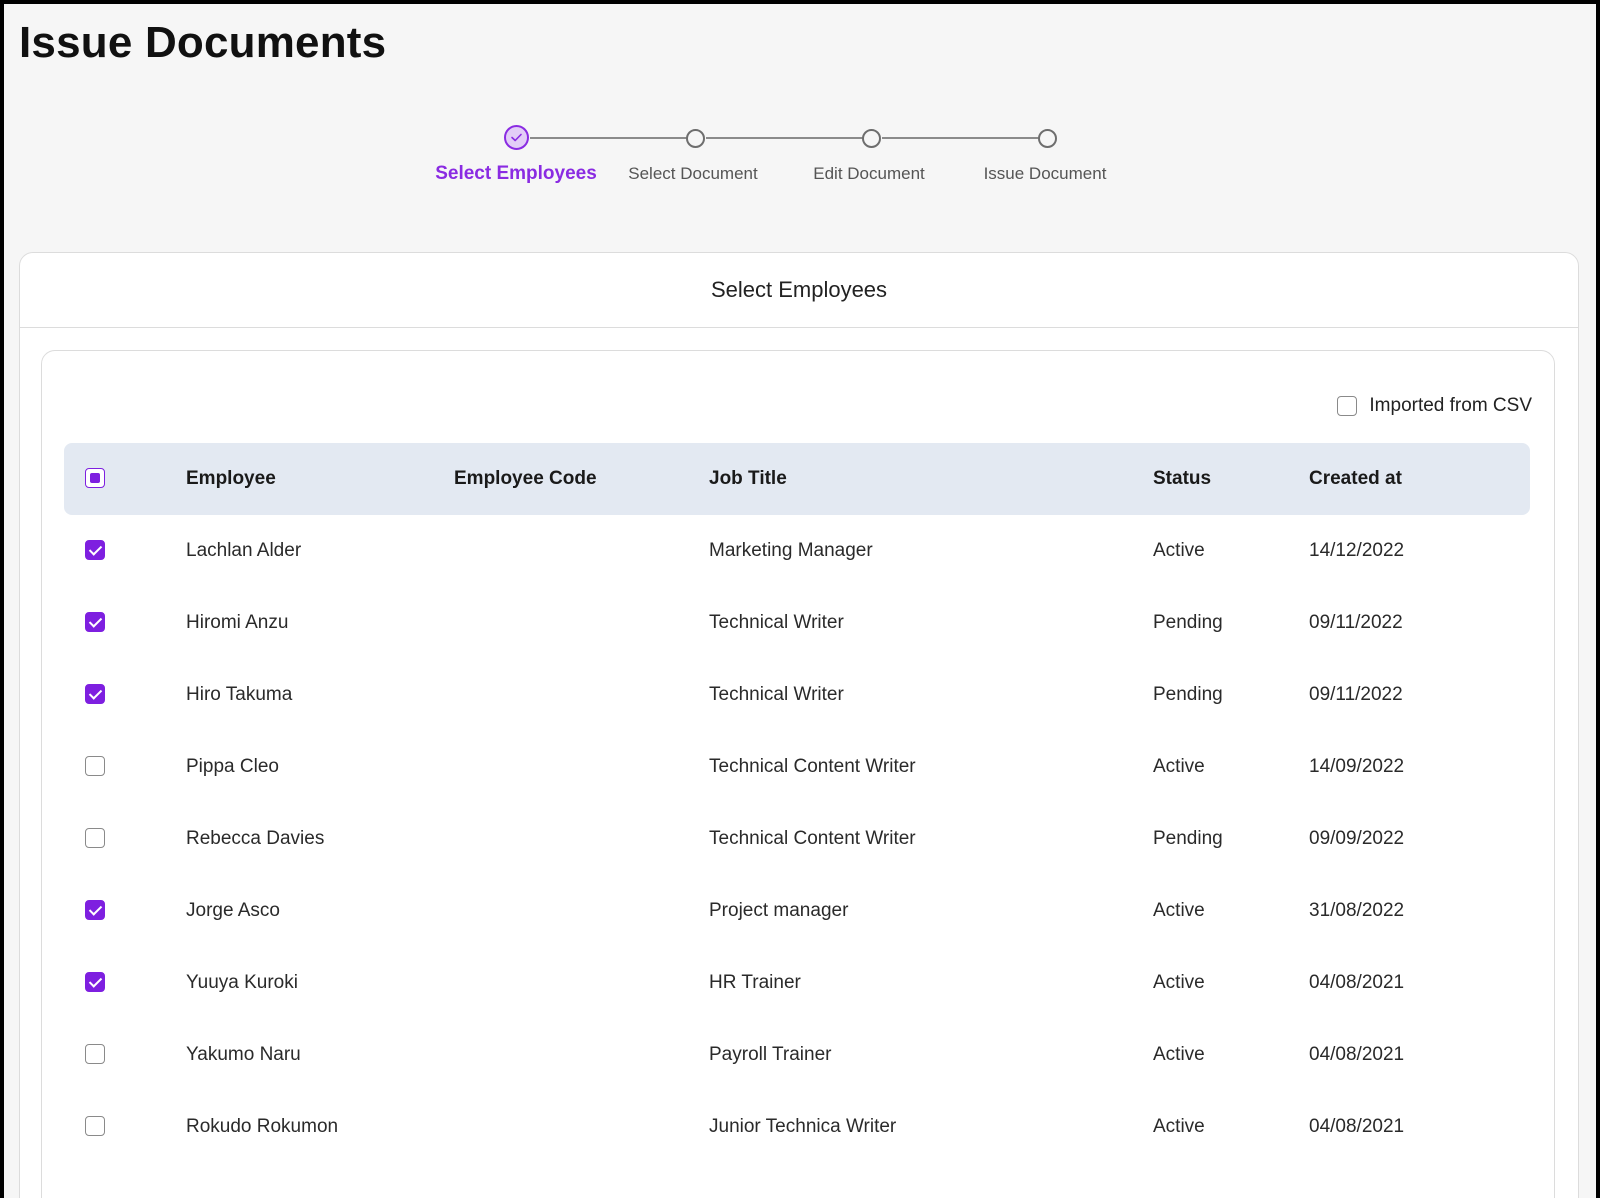 The height and width of the screenshot is (1198, 1600). Describe the element at coordinates (779, 910) in the screenshot. I see `job-title: Project manager` at that location.